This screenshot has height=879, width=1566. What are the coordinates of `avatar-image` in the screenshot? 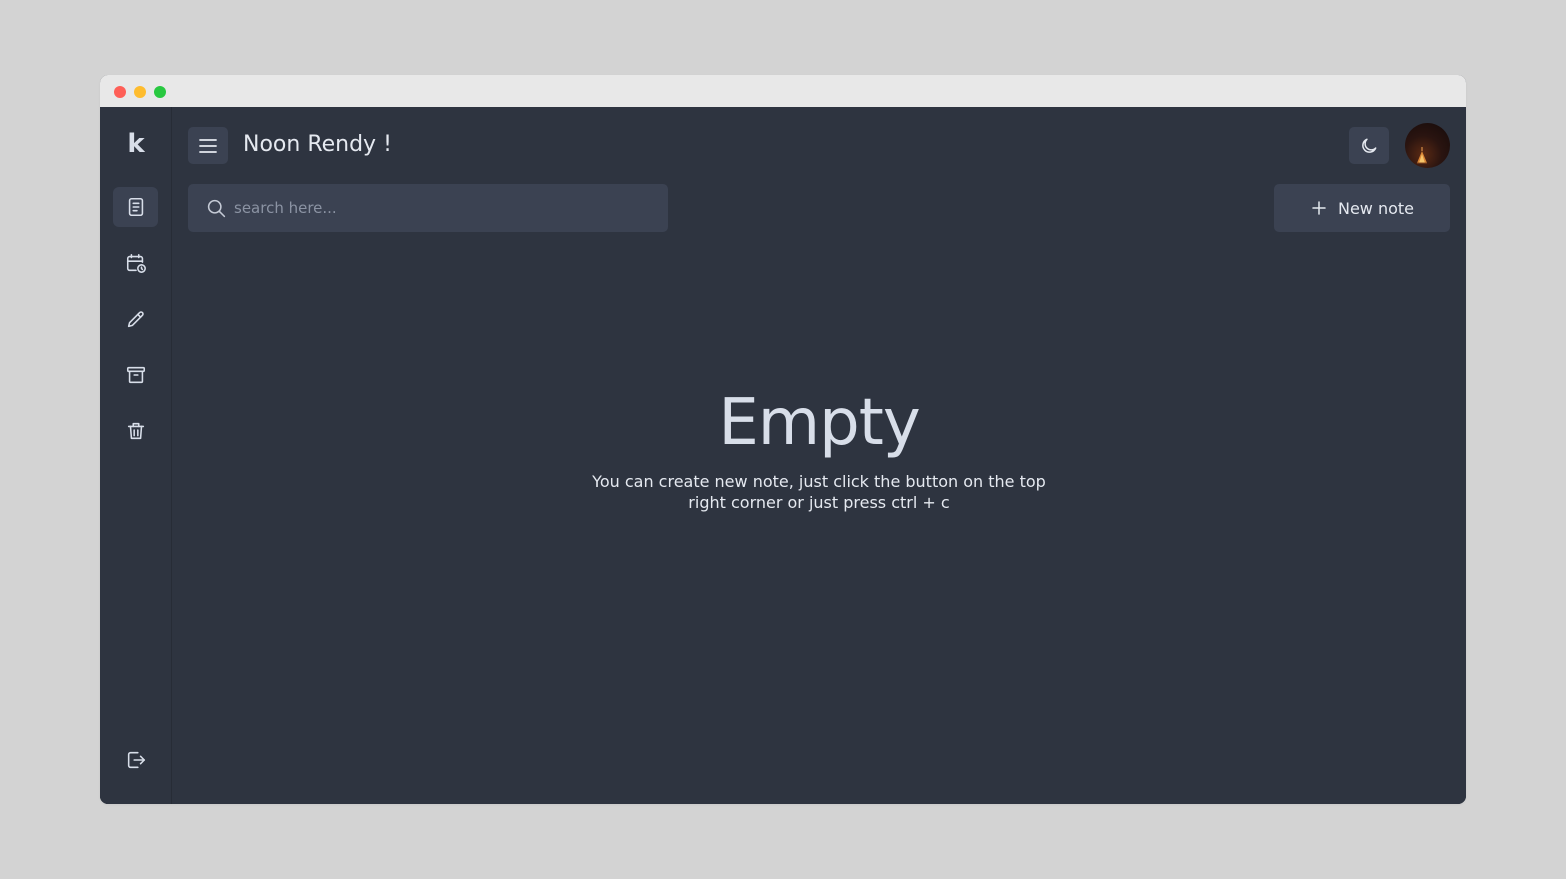 It's located at (1422, 155).